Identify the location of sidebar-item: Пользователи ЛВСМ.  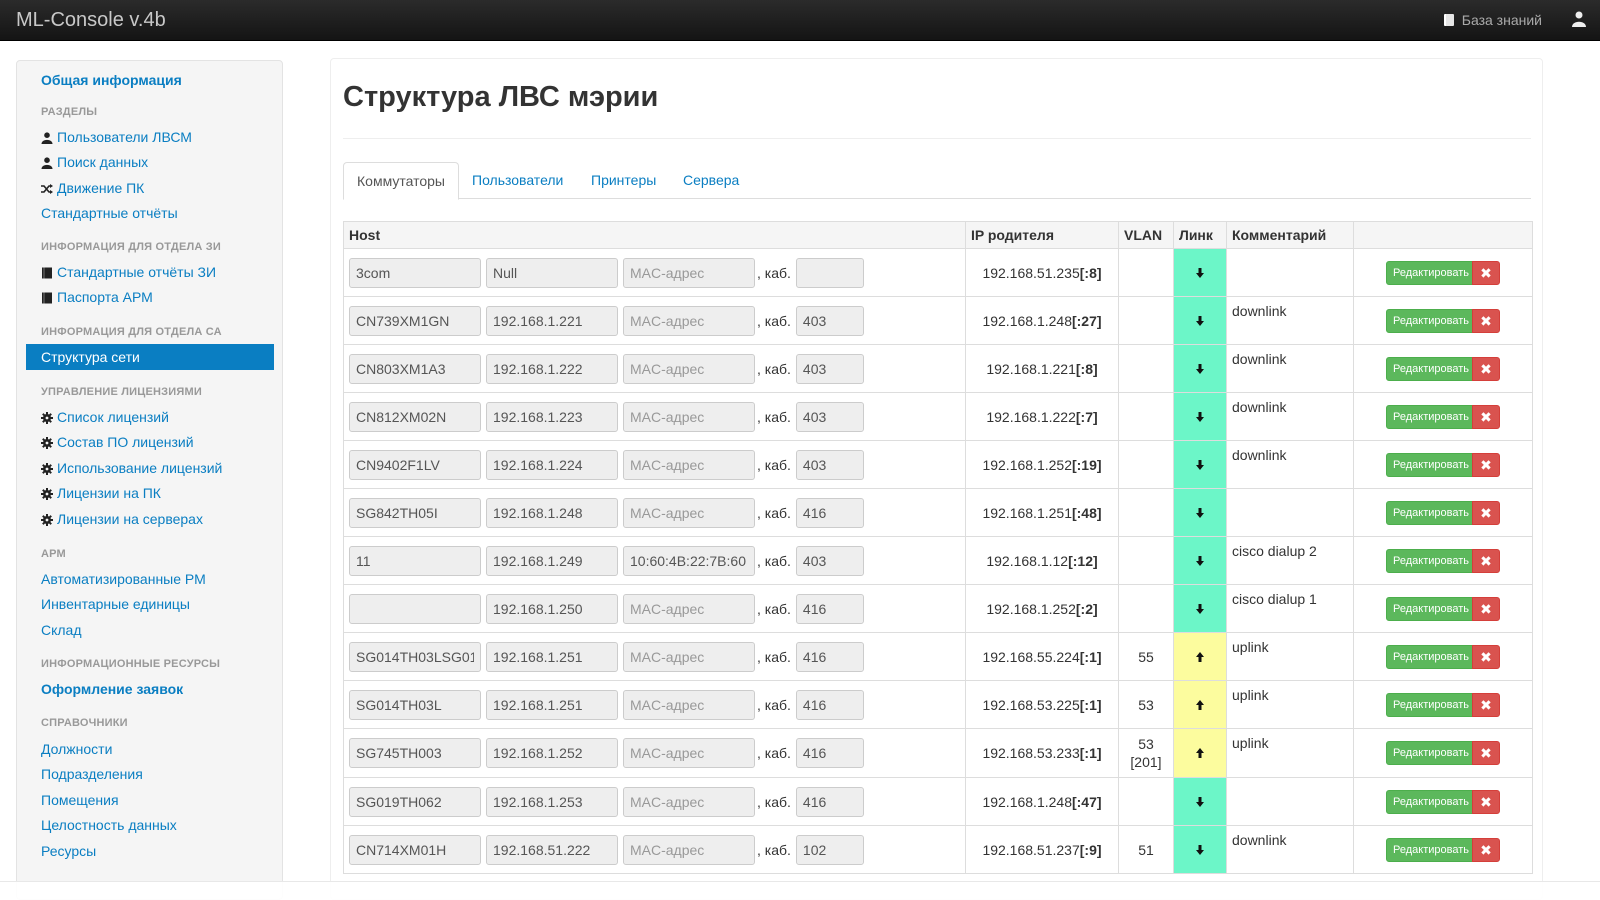
(149, 137).